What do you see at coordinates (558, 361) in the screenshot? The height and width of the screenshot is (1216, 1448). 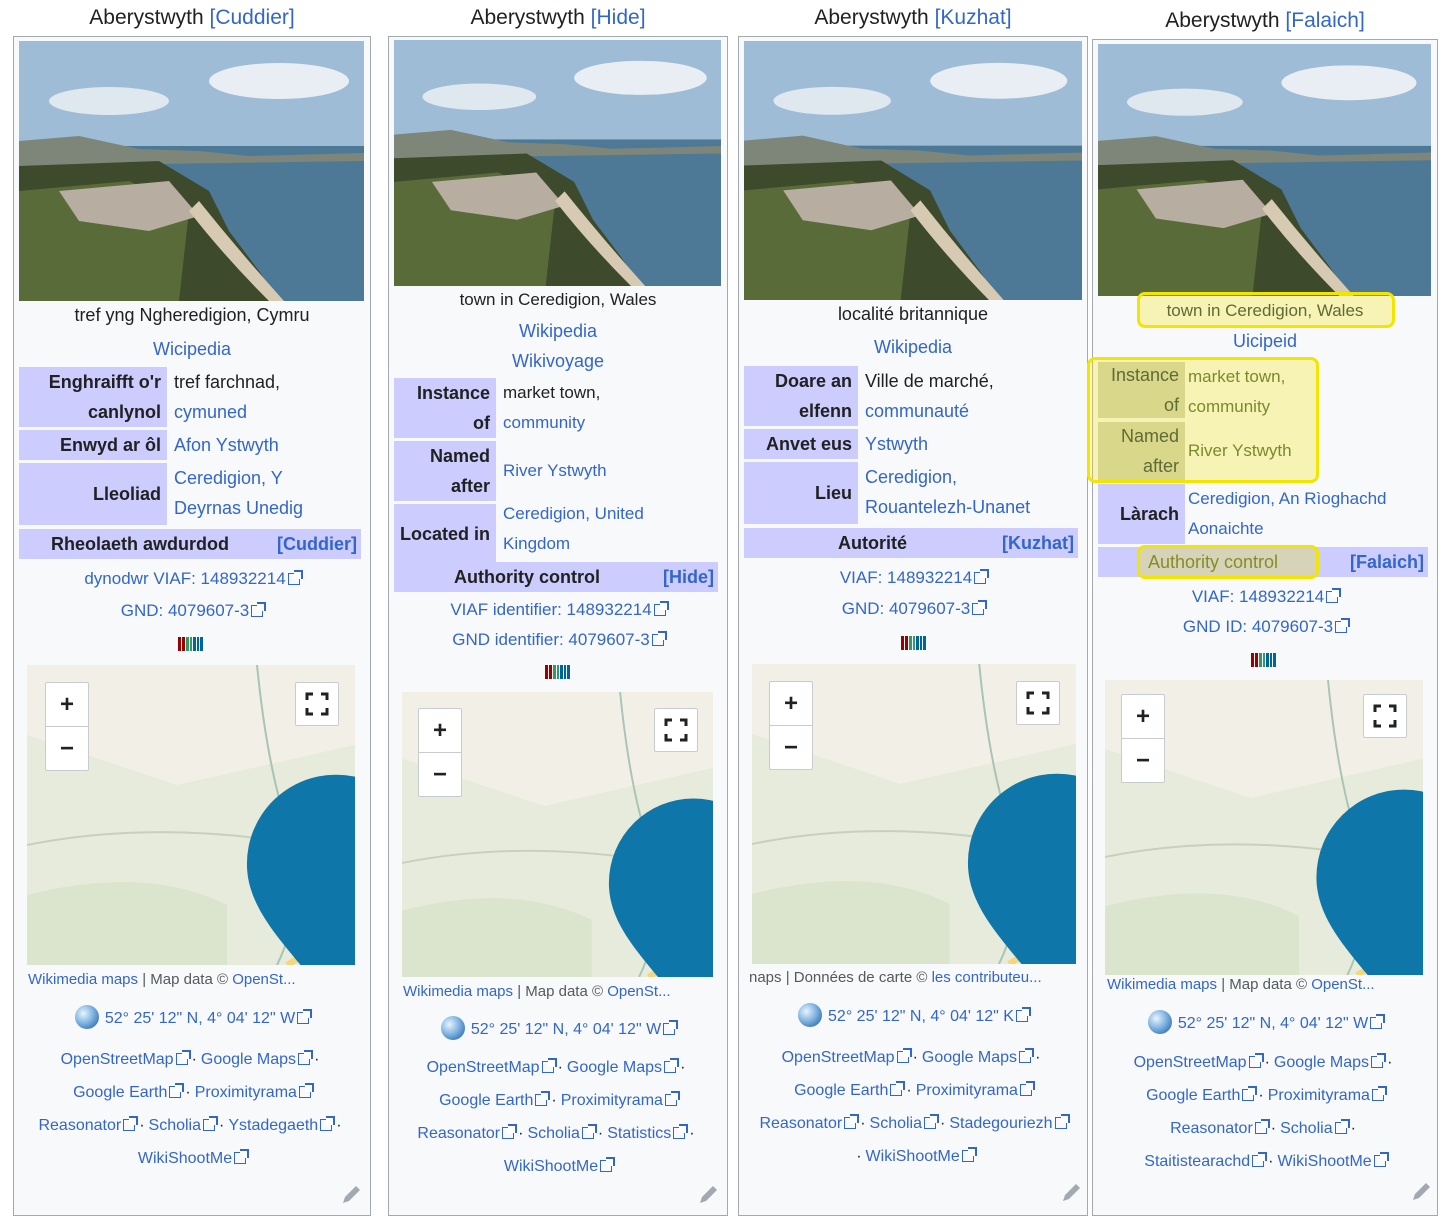 I see `wiki-link-2: Wikivoyage` at bounding box center [558, 361].